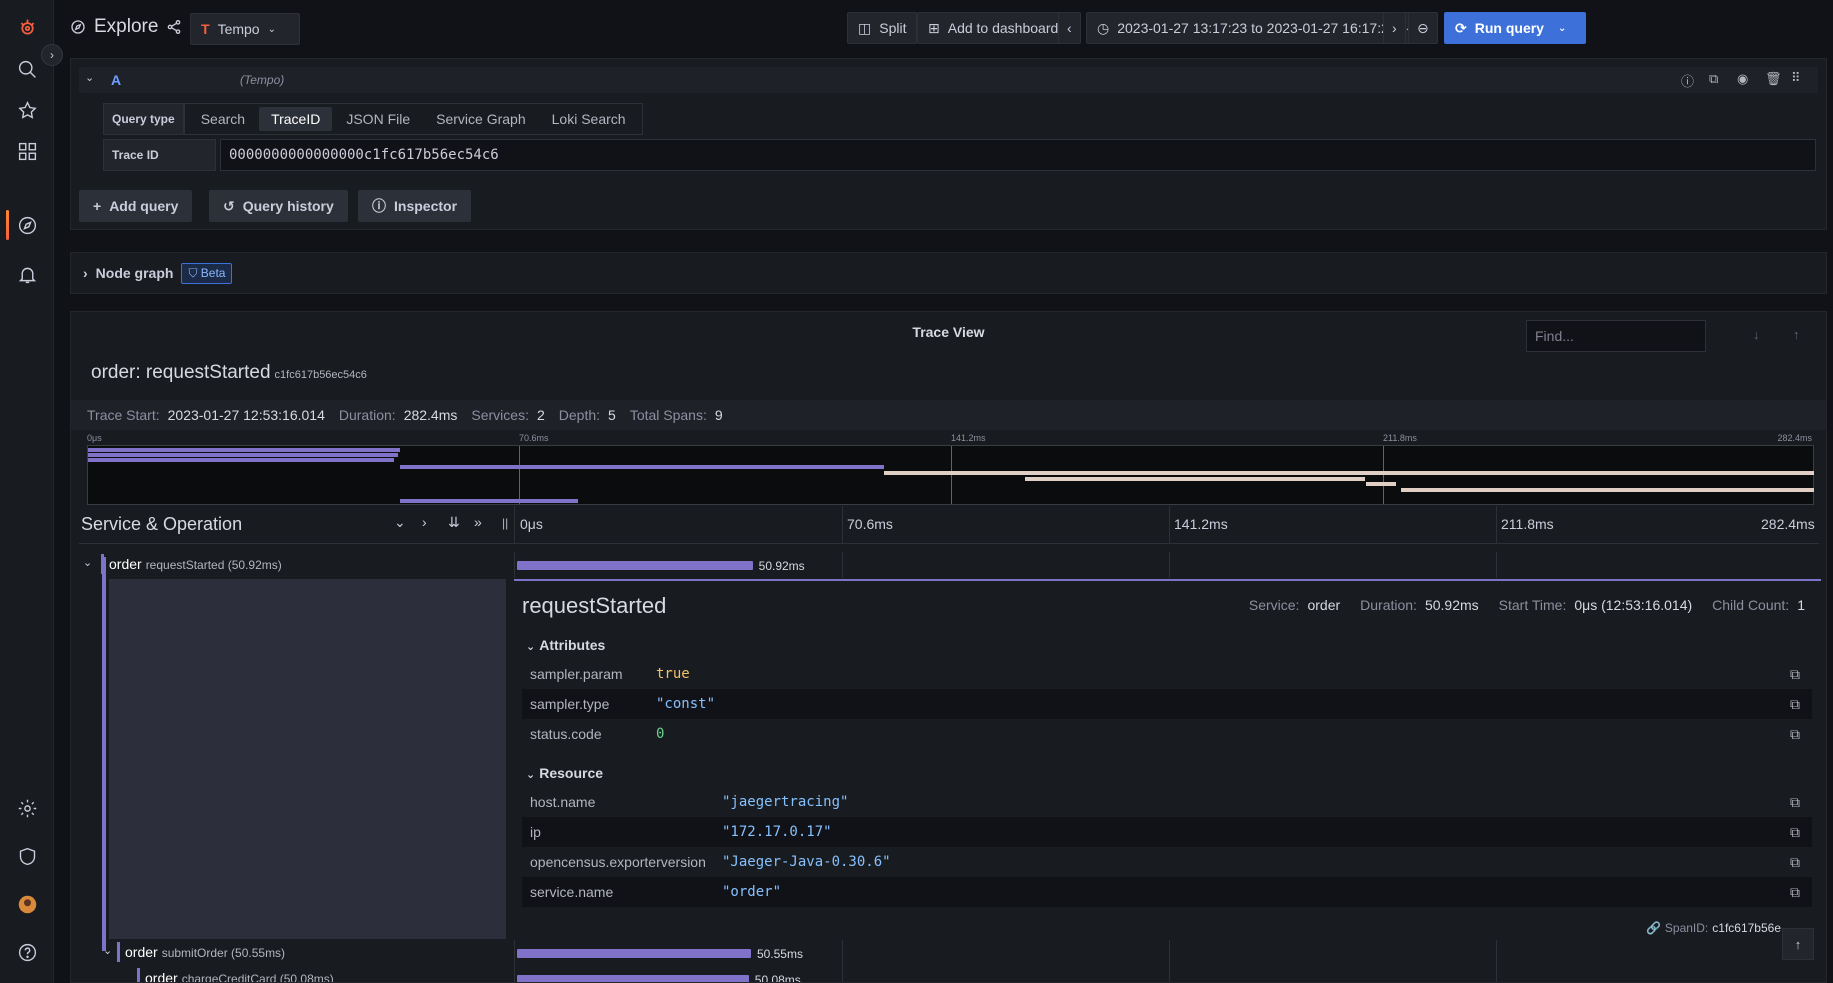  I want to click on attribute-row: sampler.param true ⧉, so click(1167, 674).